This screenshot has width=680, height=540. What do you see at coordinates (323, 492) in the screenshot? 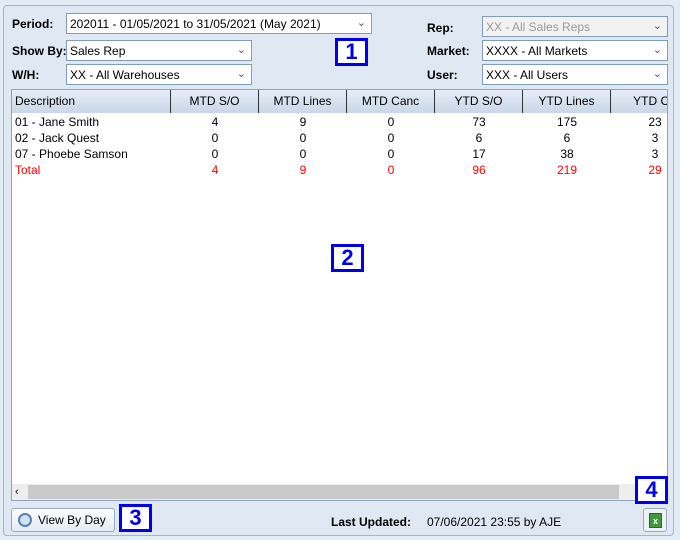
I see `scrollbar-thumb` at bounding box center [323, 492].